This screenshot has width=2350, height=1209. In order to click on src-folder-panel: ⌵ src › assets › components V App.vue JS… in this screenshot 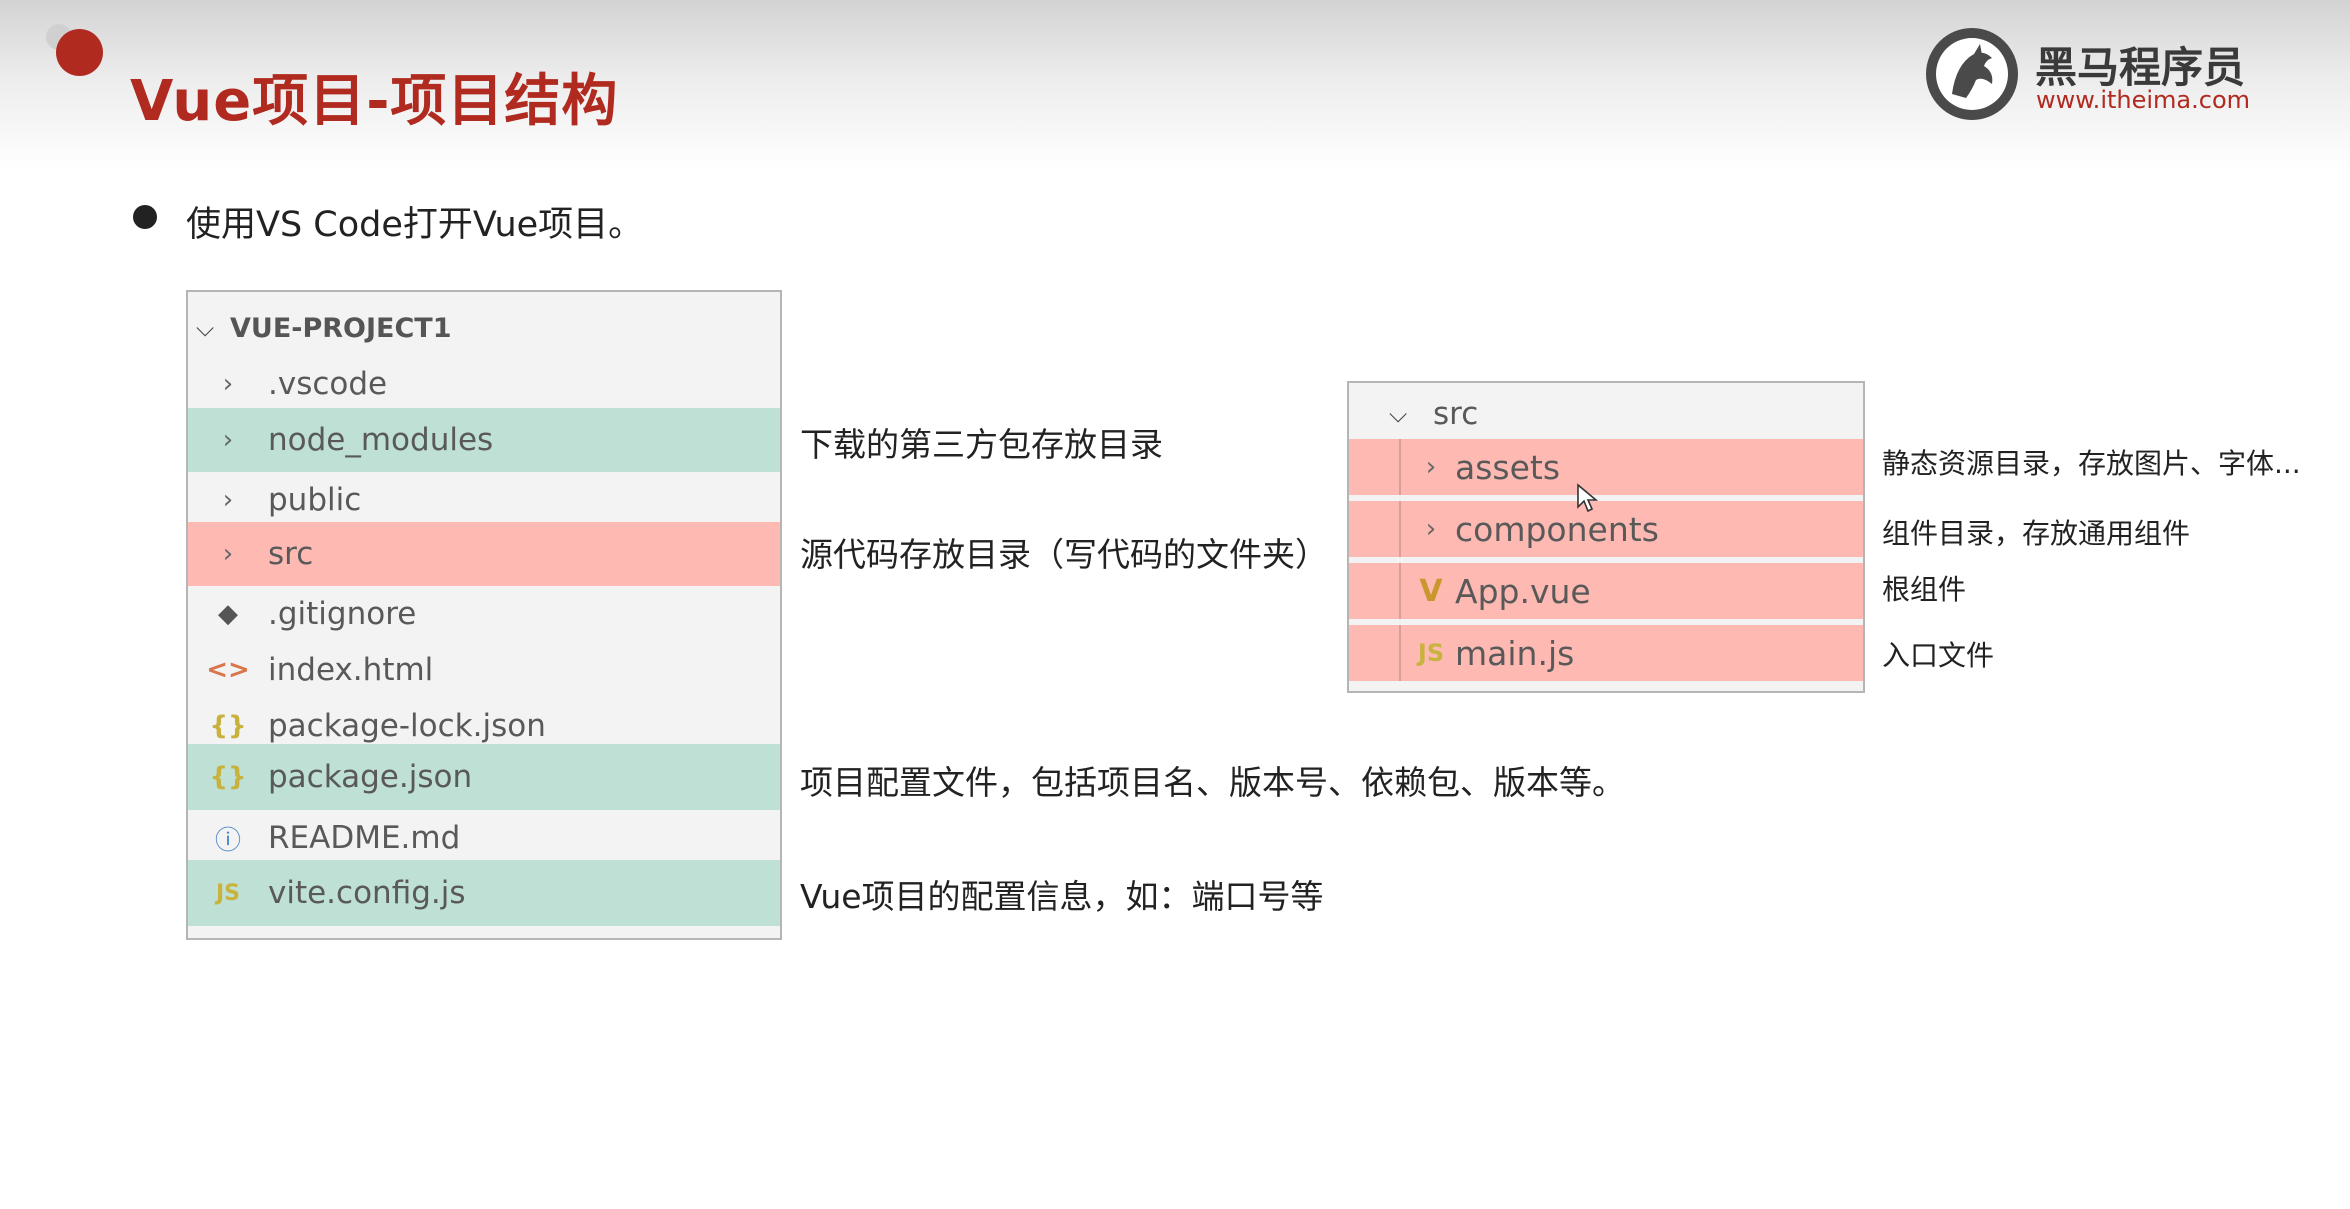, I will do `click(1606, 537)`.